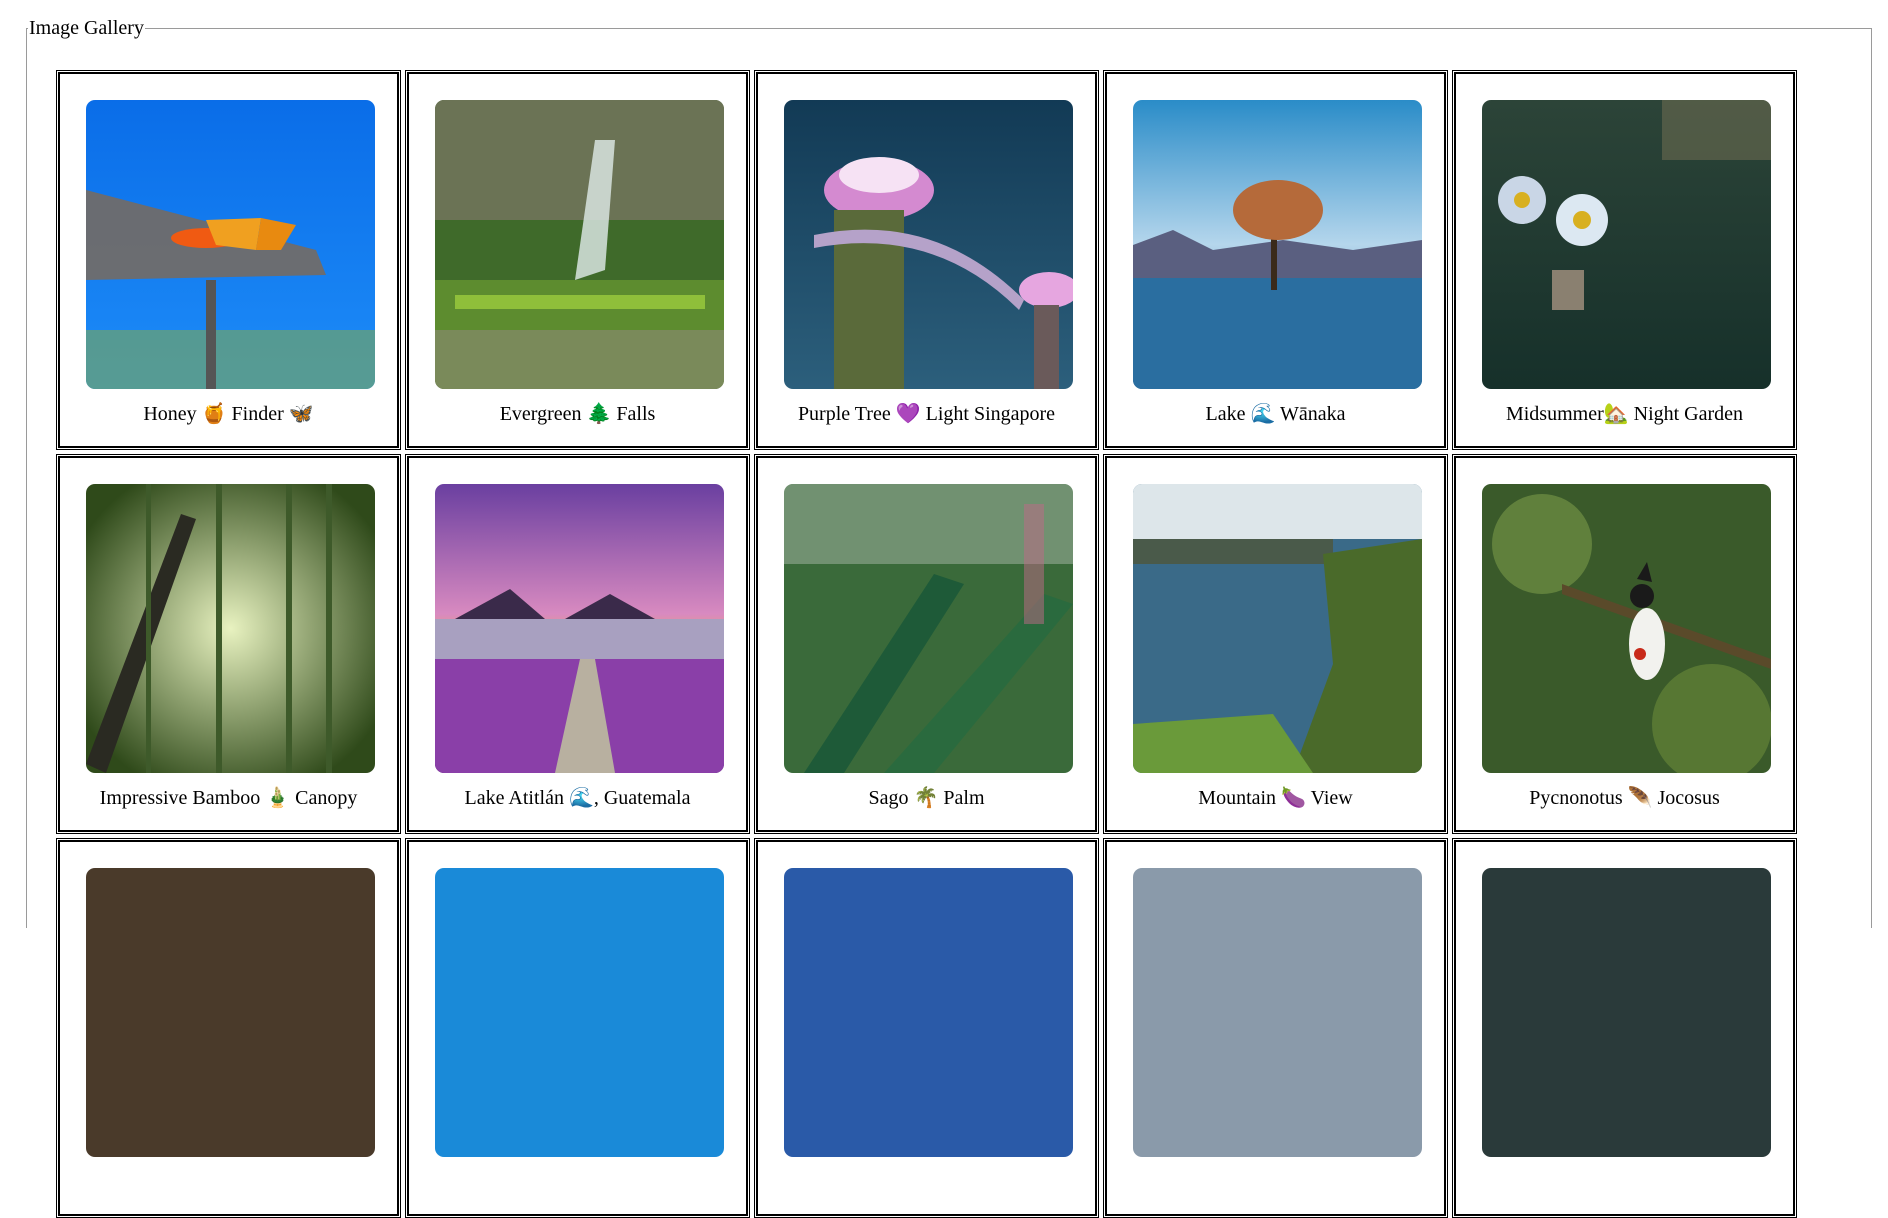 The width and height of the screenshot is (1888, 1218). Describe the element at coordinates (1624, 414) in the screenshot. I see `gallery-caption: Midsummer🏡 Night Garden` at that location.